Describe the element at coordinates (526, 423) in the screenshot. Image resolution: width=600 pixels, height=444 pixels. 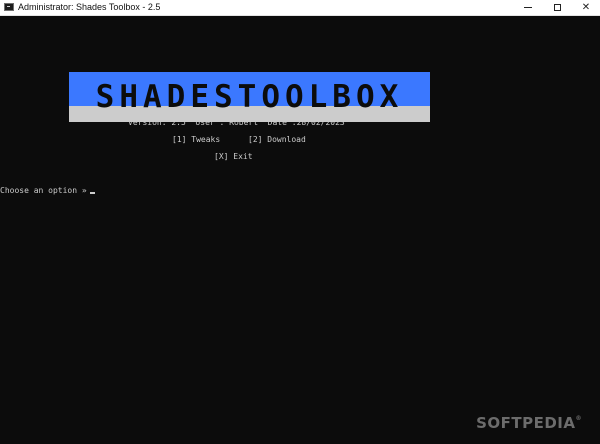
I see `watermark-text: SOFTPEDIA` at that location.